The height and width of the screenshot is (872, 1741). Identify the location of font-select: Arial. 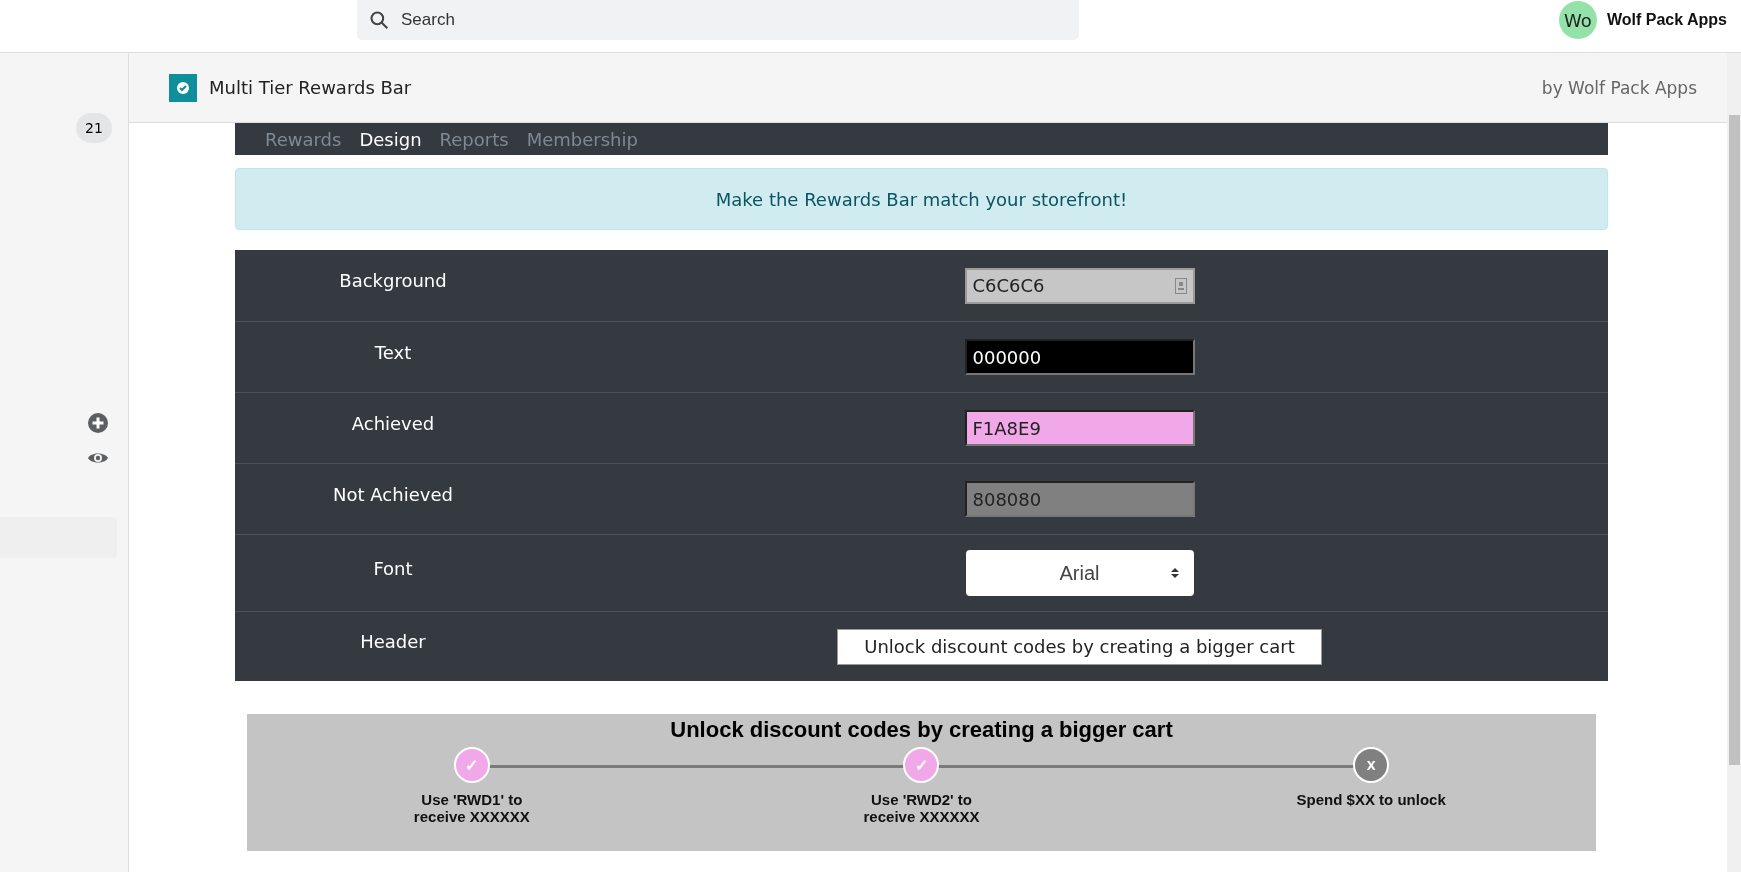
(1079, 573).